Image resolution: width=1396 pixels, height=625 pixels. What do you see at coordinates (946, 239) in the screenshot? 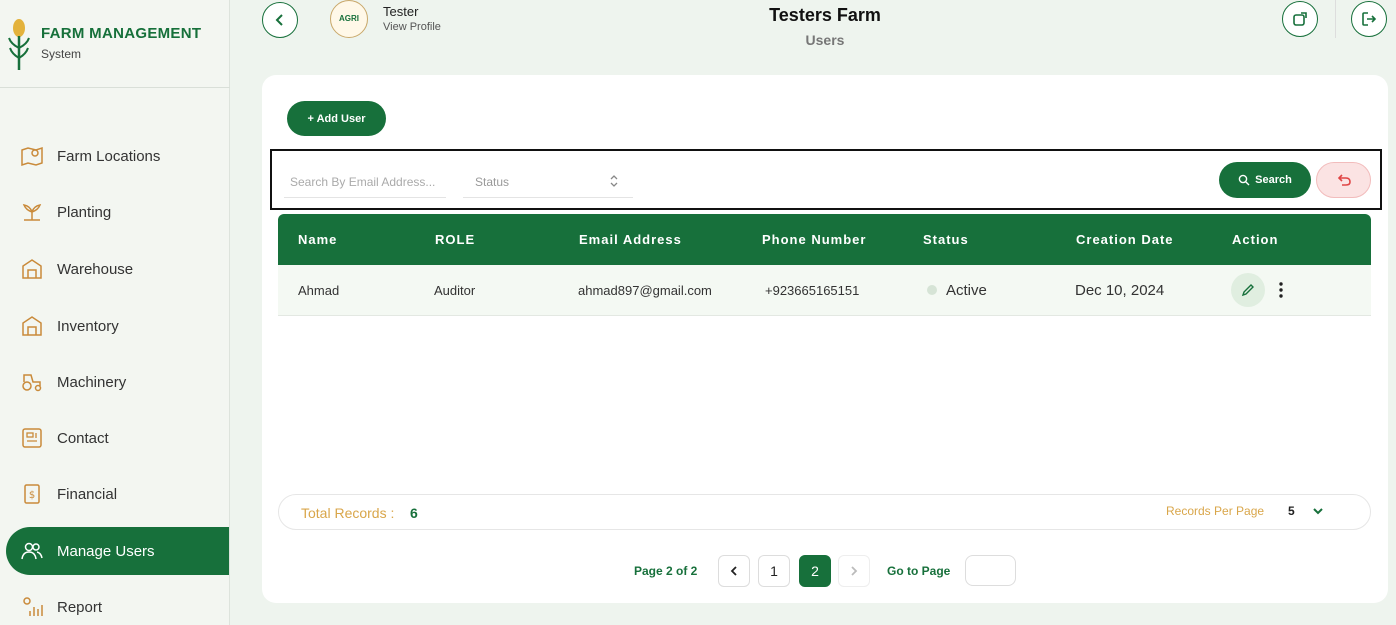
I see `column-header-status: Status` at bounding box center [946, 239].